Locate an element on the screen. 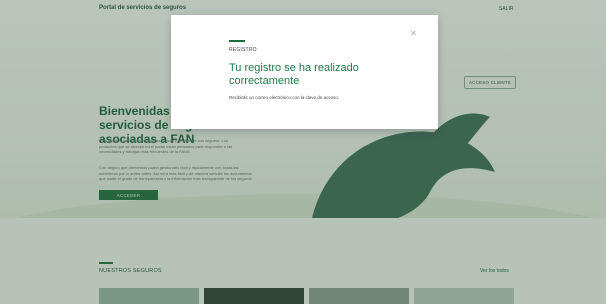  modal-eyebrow: REGISTRO is located at coordinates (243, 50).